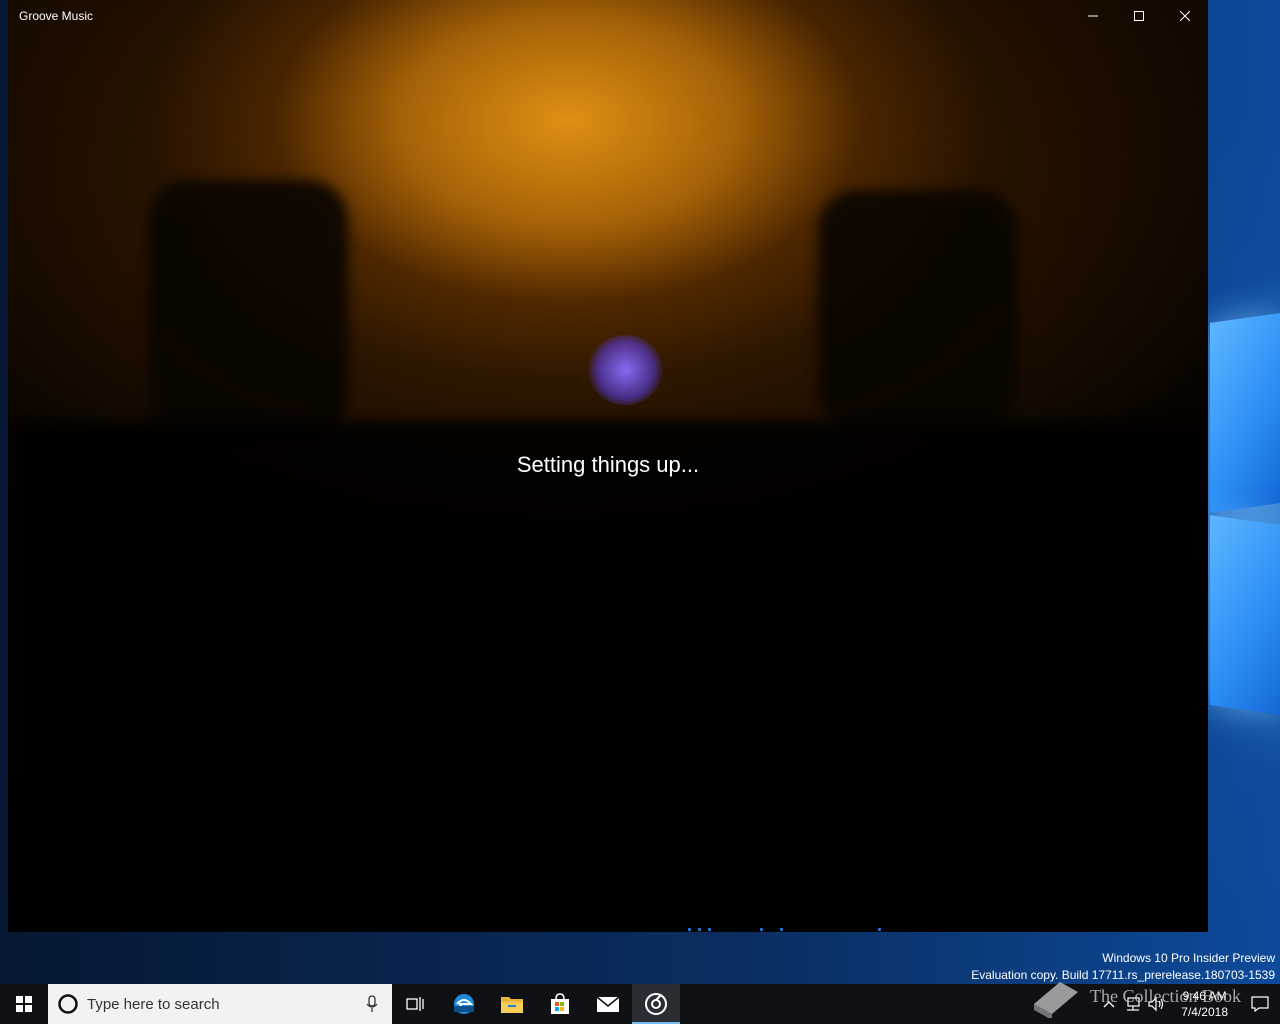 This screenshot has width=1280, height=1024. I want to click on mail-icon, so click(608, 1004).